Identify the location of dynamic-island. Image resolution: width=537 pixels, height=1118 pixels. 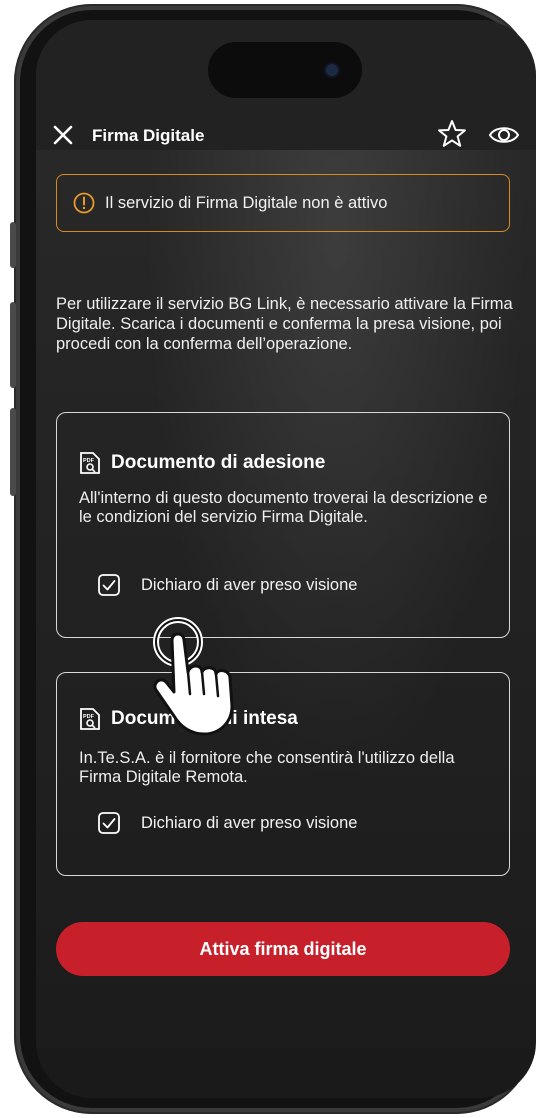
(285, 70).